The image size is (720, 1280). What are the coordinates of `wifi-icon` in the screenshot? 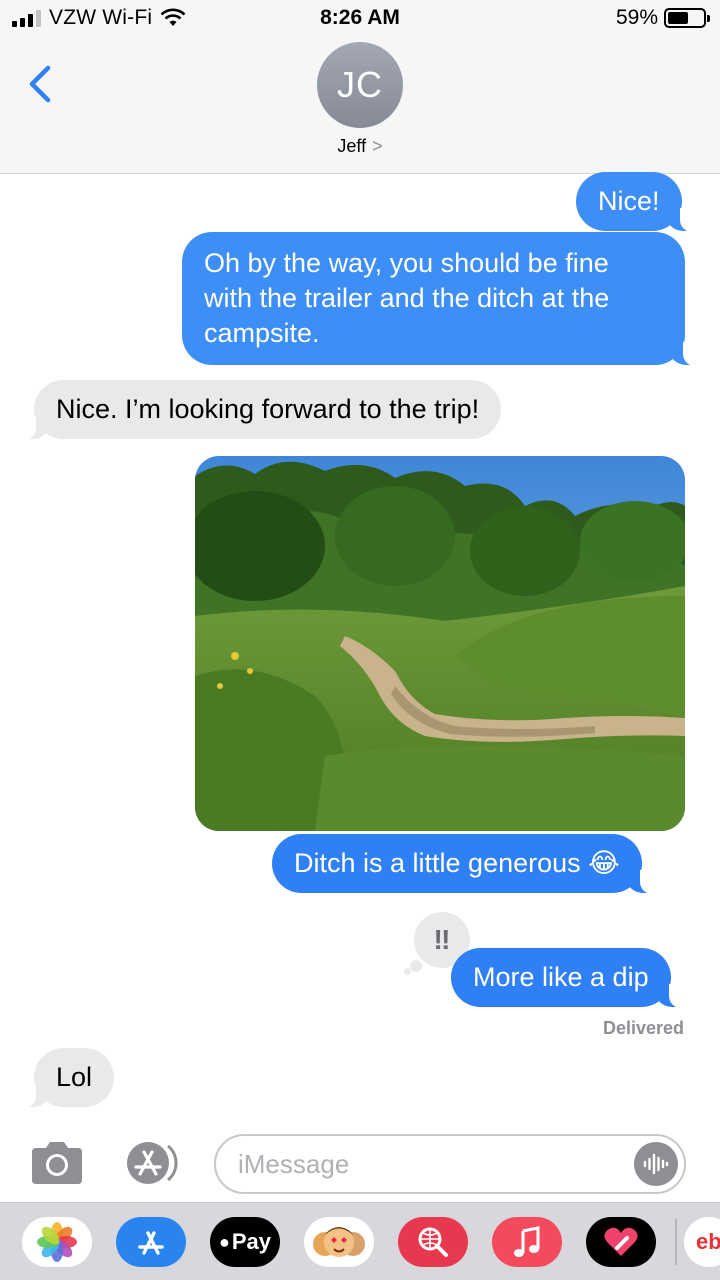 It's located at (173, 17).